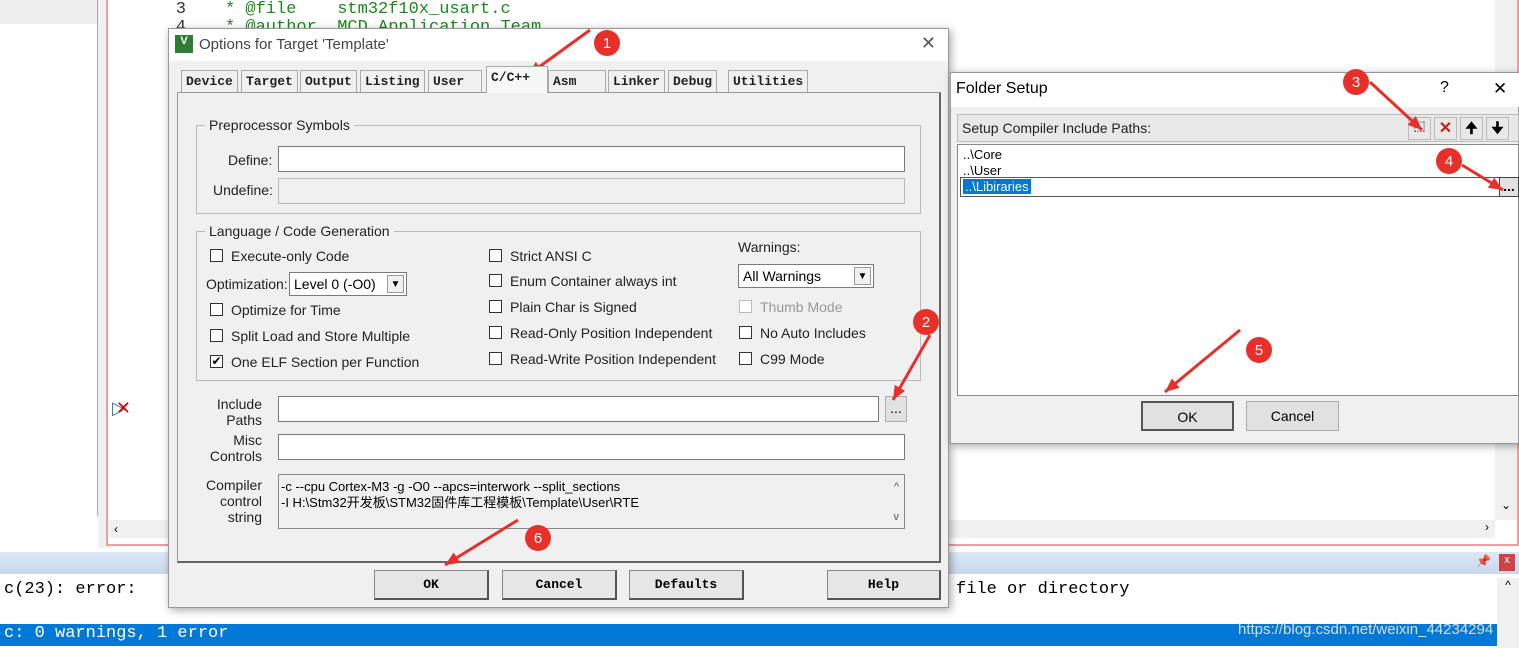 The width and height of the screenshot is (1519, 648). I want to click on annotation-number: 6, so click(538, 538).